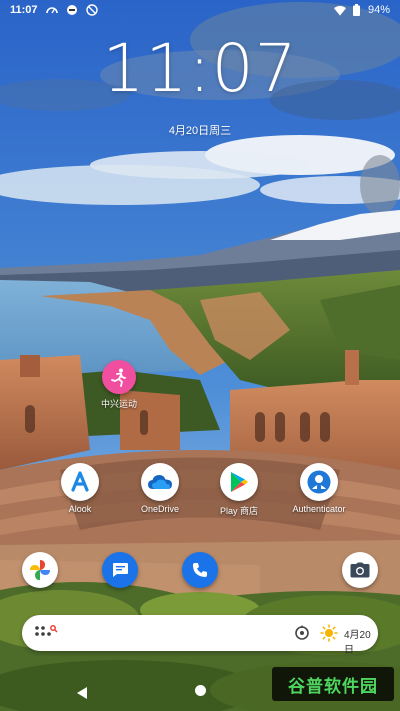 This screenshot has width=400, height=711. I want to click on dock-photos, so click(40, 570).